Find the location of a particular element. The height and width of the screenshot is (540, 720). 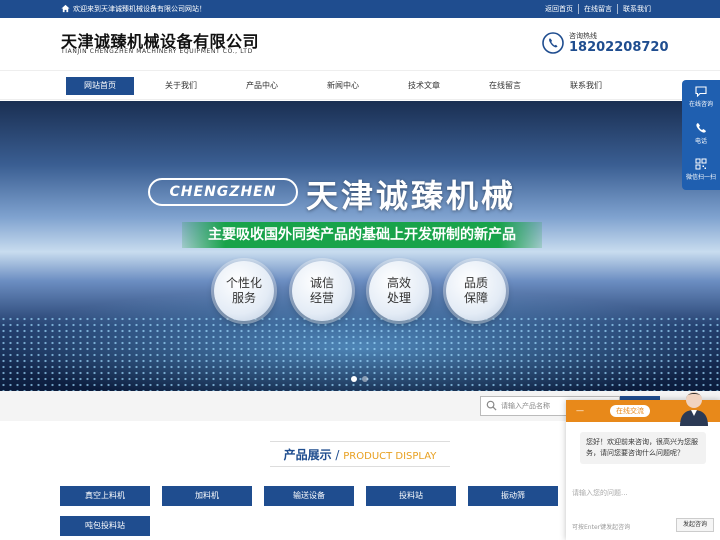

feature-line: 服务 is located at coordinates (243, 298).